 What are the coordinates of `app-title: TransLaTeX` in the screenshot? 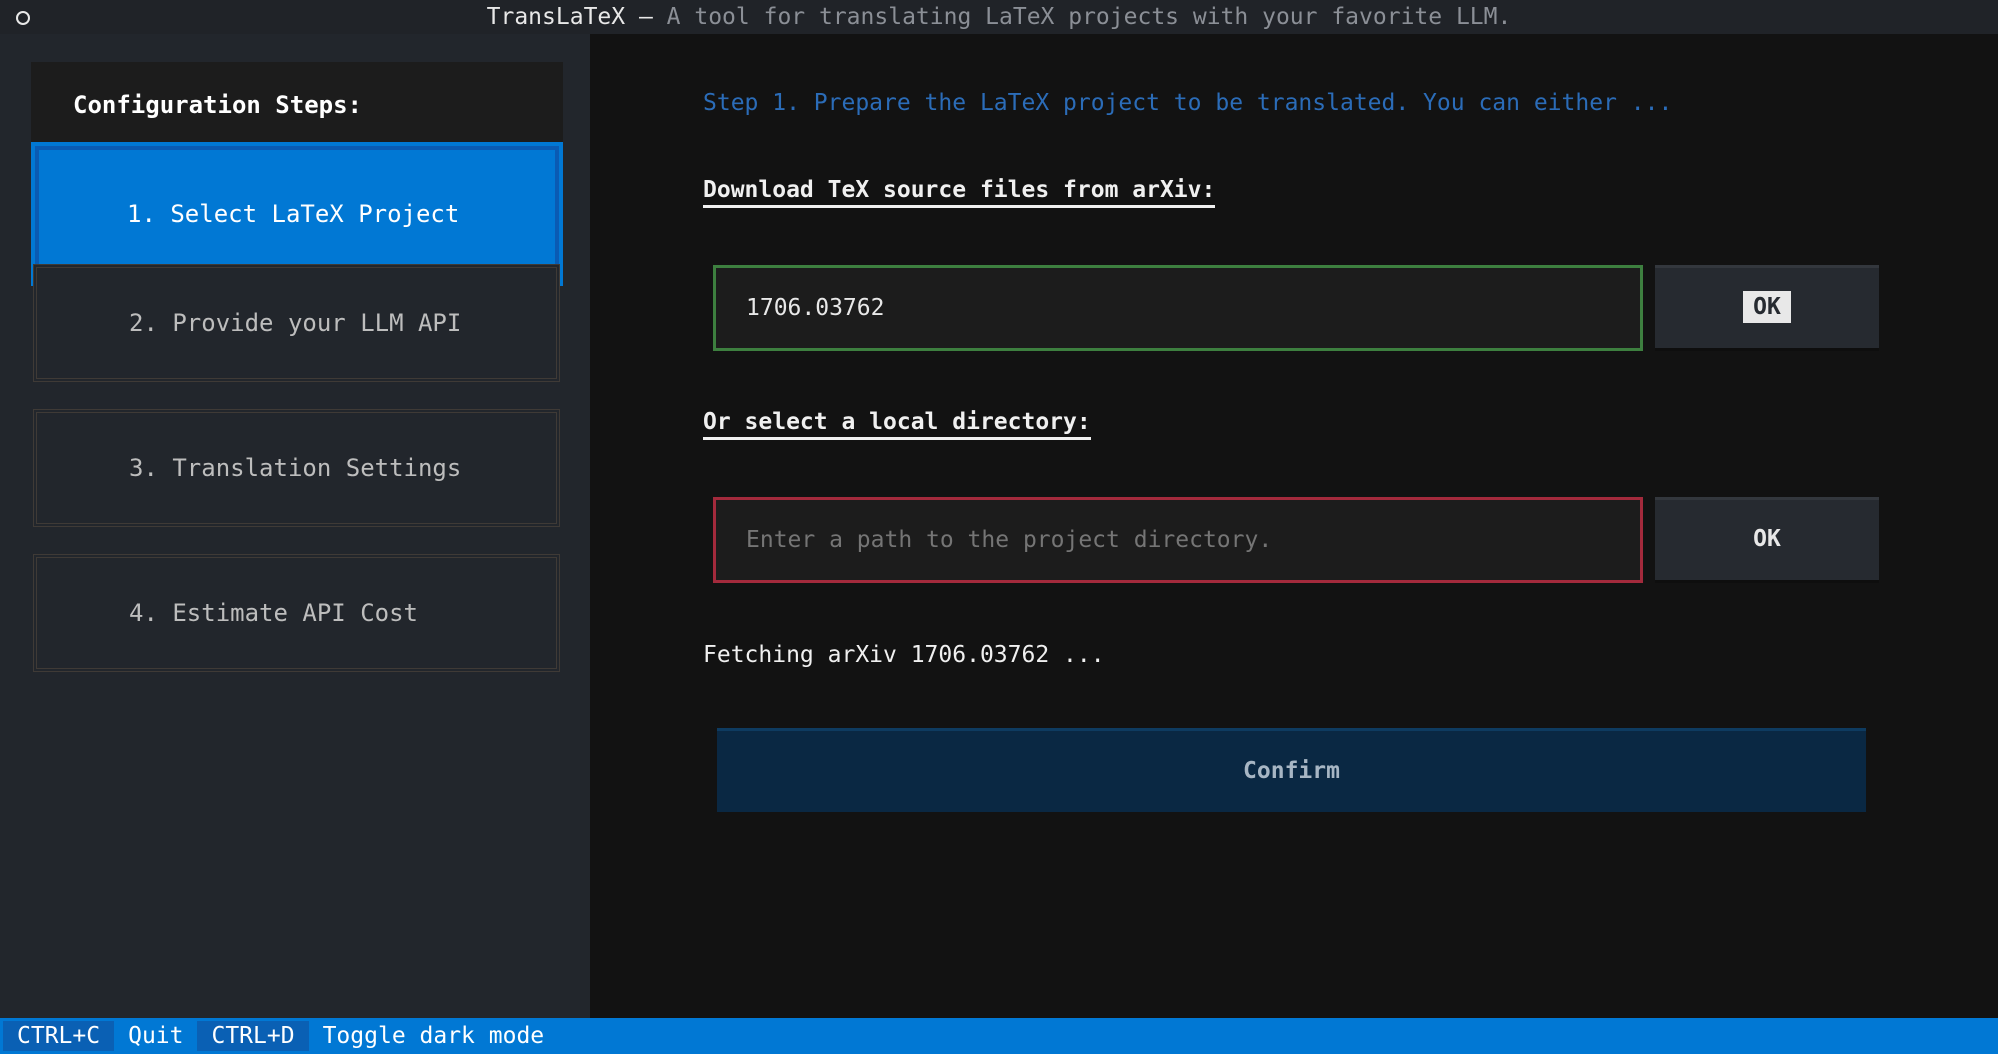 It's located at (556, 17).